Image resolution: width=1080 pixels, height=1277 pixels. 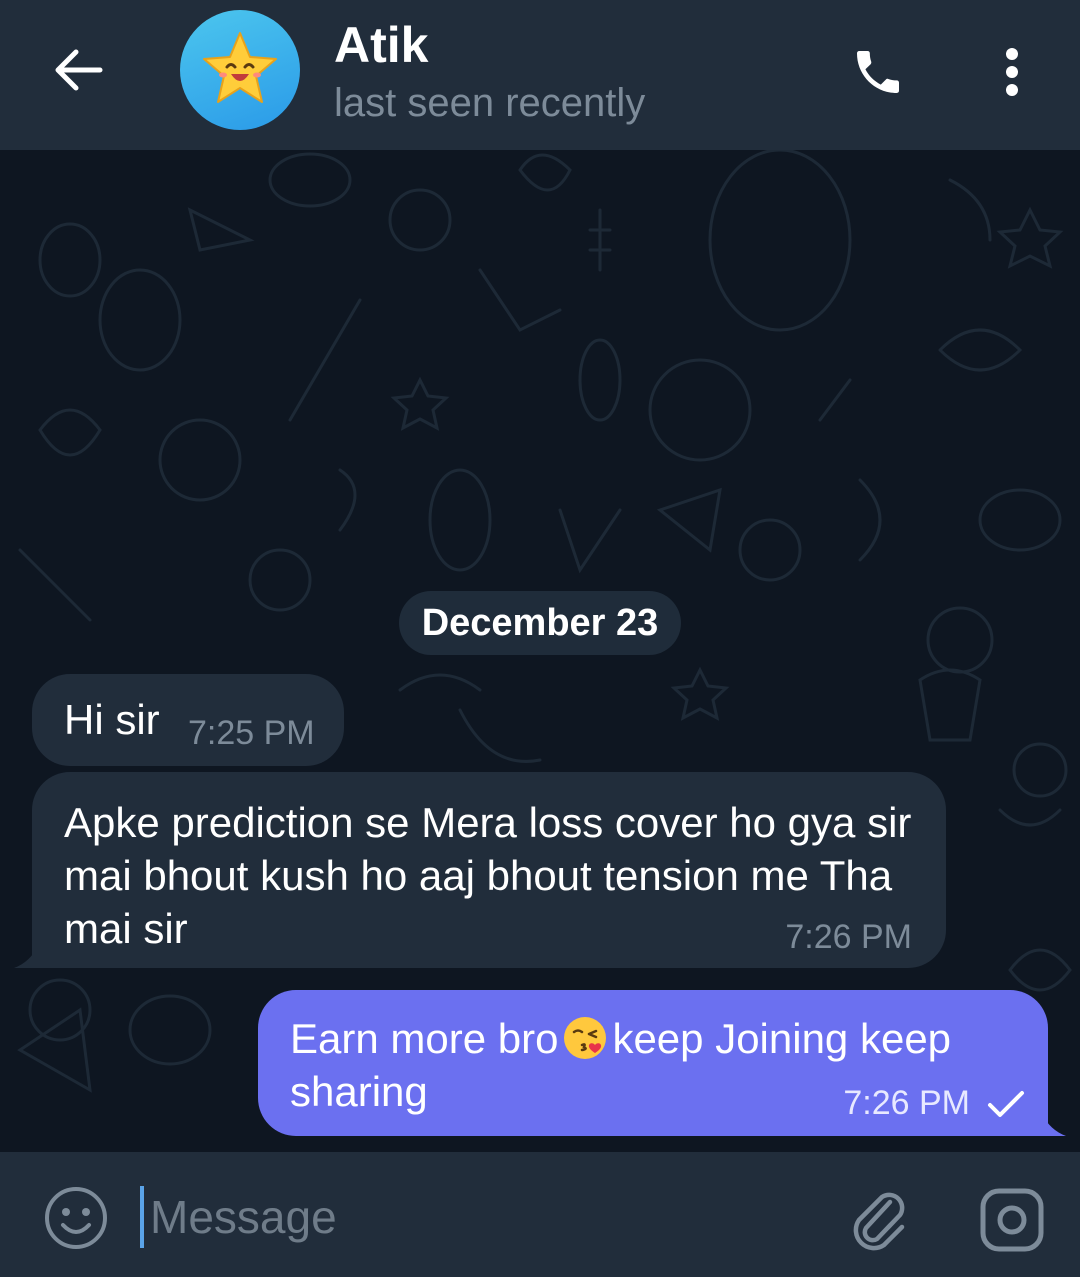 I want to click on camera-button, so click(x=1012, y=1220).